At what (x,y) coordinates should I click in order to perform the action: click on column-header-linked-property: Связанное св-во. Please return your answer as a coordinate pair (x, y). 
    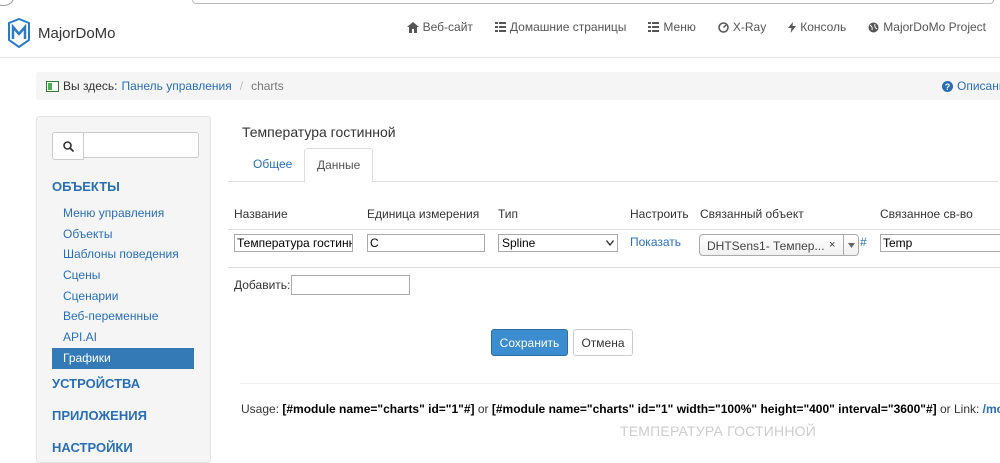
    Looking at the image, I should click on (926, 214).